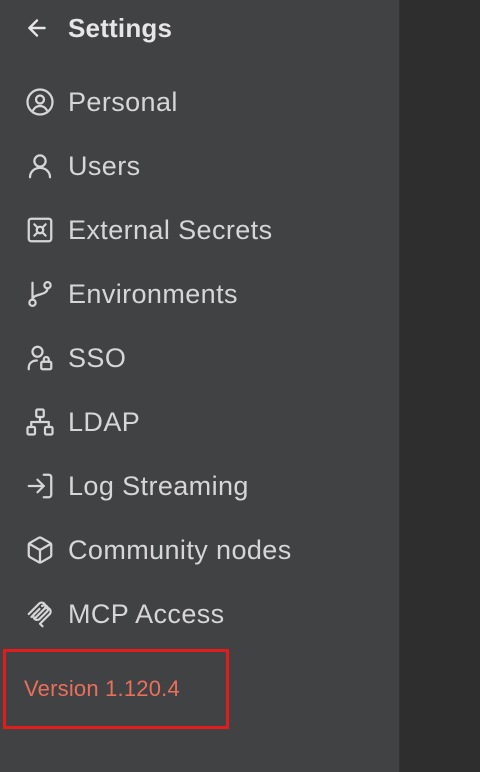 Image resolution: width=480 pixels, height=772 pixels. I want to click on mcp-icon, so click(40, 614).